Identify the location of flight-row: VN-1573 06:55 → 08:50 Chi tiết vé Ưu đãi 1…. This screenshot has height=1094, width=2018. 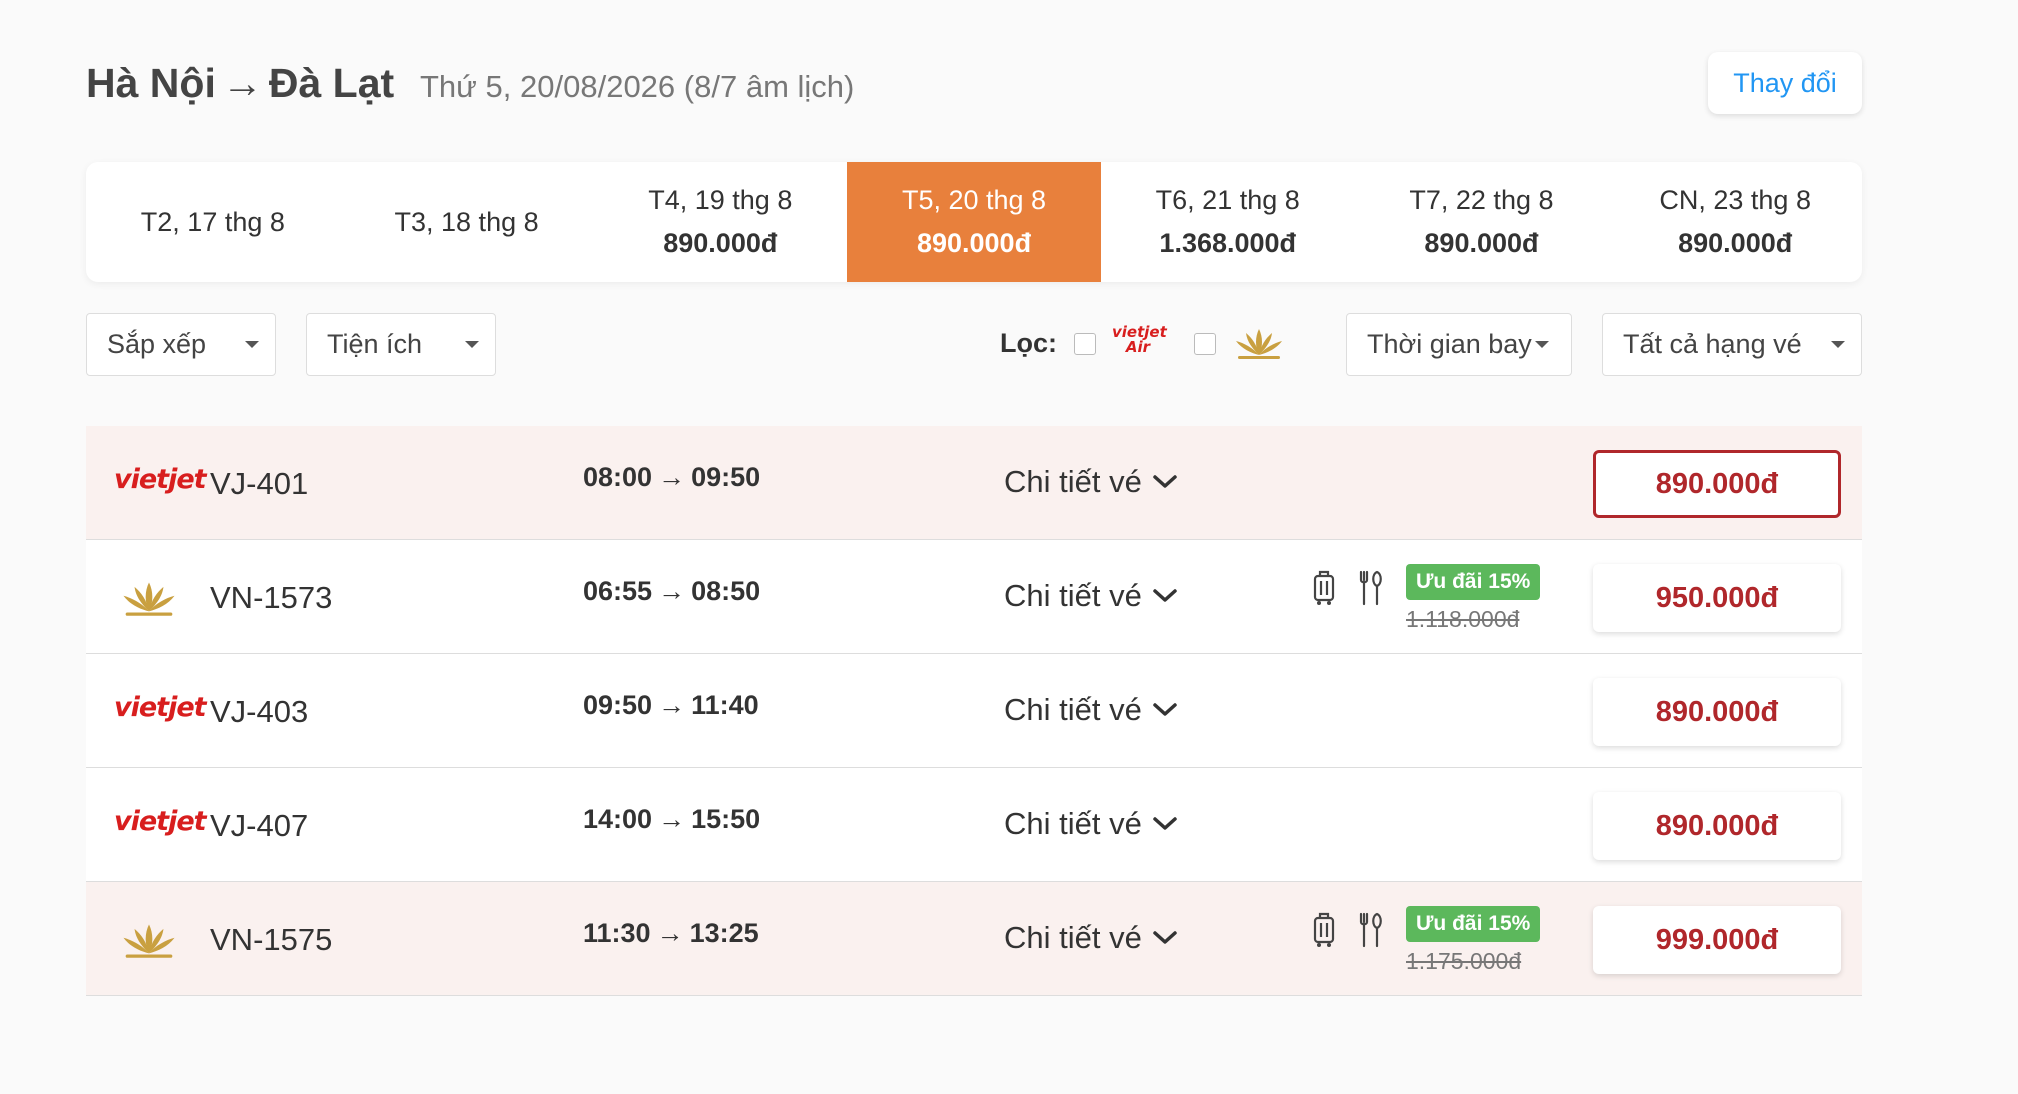
(974, 597).